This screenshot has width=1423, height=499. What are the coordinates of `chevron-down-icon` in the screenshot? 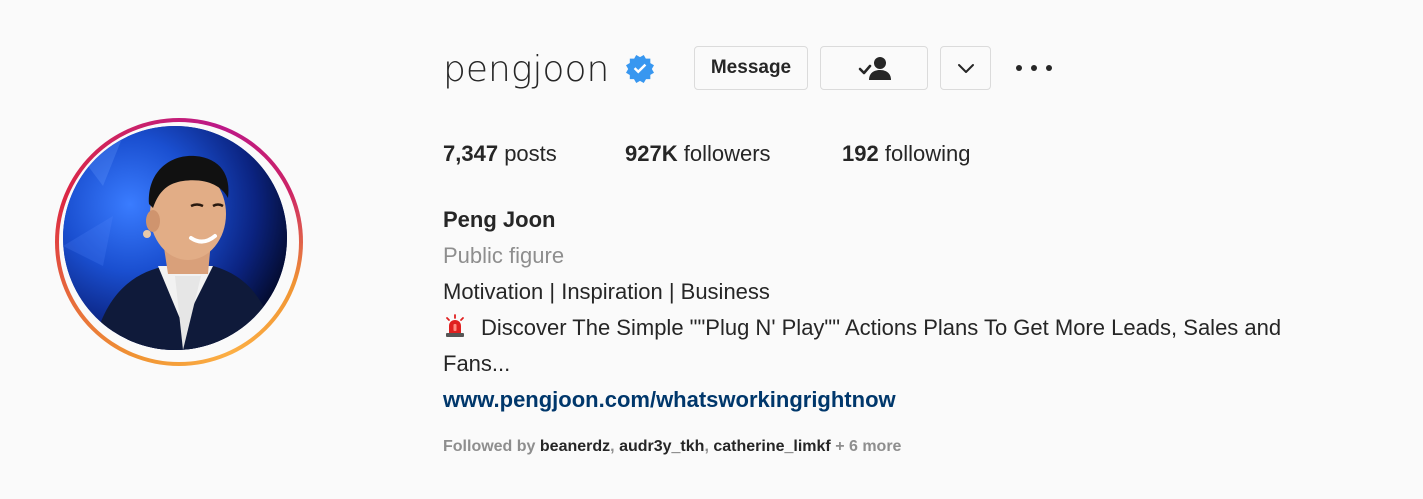 It's located at (965, 68).